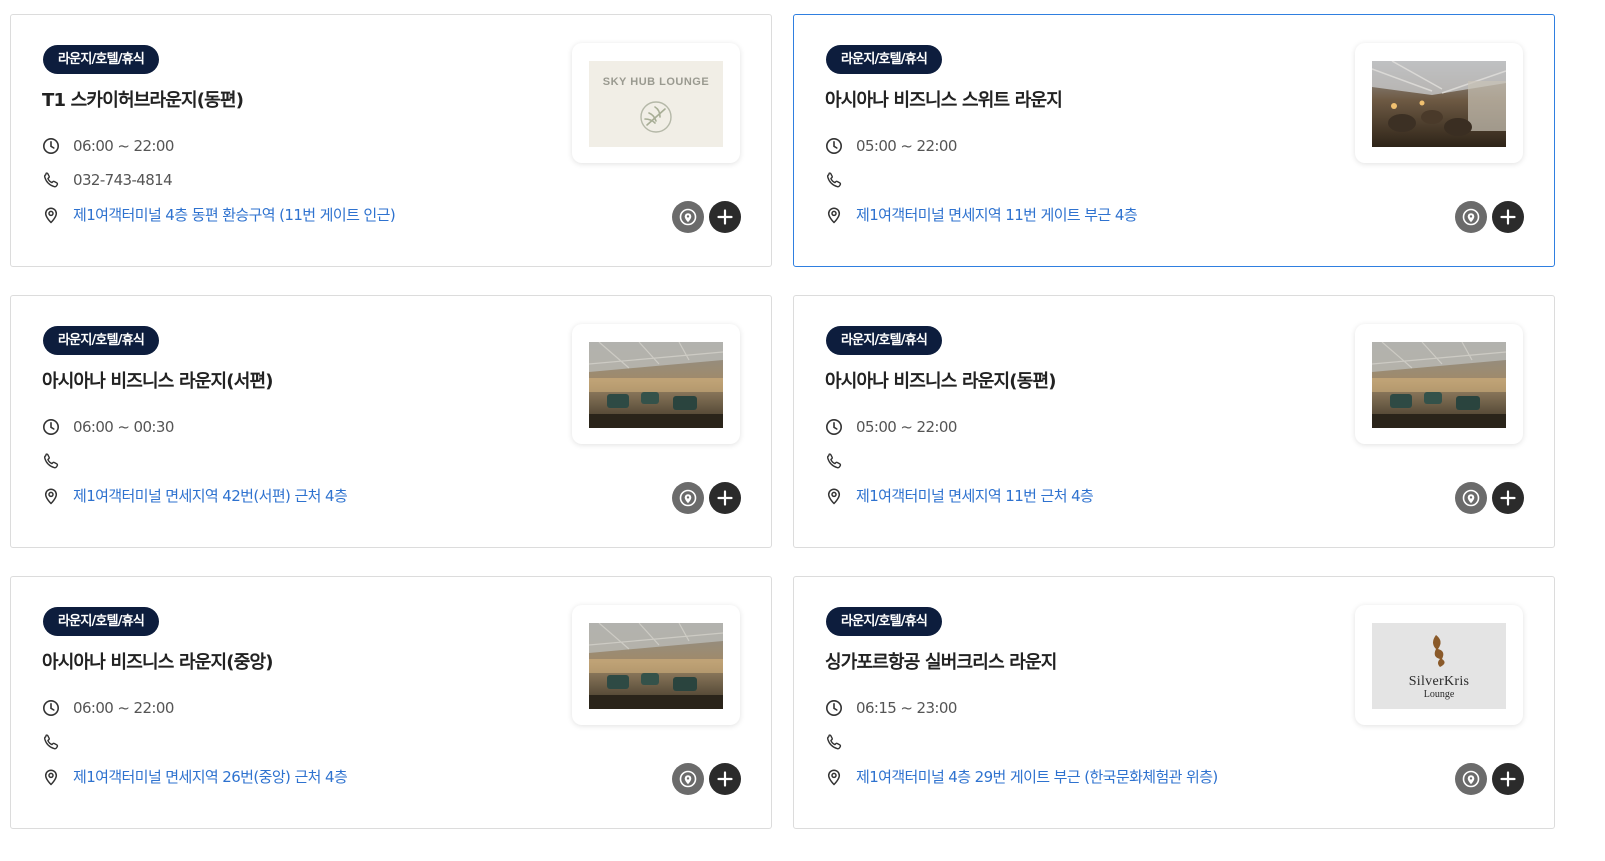 Image resolution: width=1605 pixels, height=861 pixels. Describe the element at coordinates (123, 146) in the screenshot. I see `hours-text: 06:00 ~ 22:00` at that location.